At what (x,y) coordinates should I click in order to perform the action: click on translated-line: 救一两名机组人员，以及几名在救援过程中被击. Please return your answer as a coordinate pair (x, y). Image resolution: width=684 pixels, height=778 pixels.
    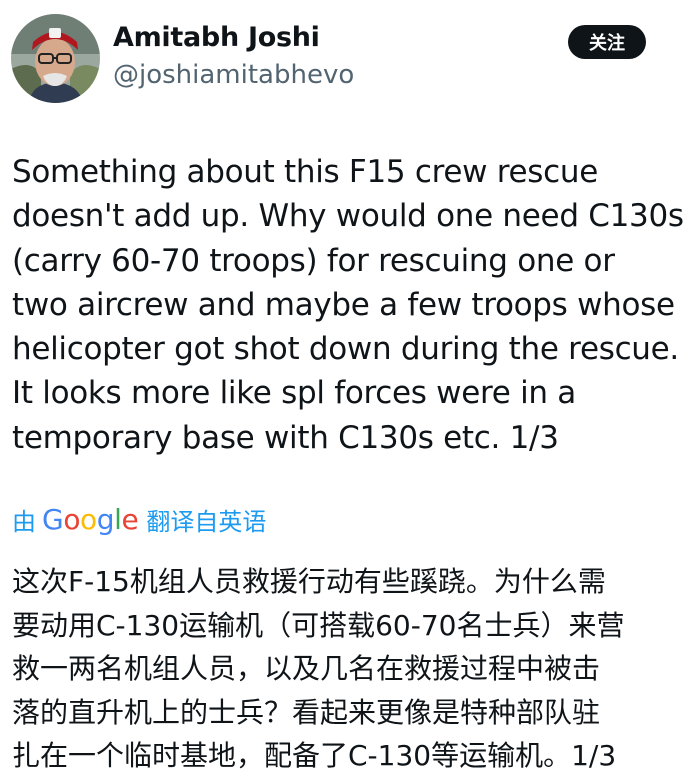
    Looking at the image, I should click on (306, 669).